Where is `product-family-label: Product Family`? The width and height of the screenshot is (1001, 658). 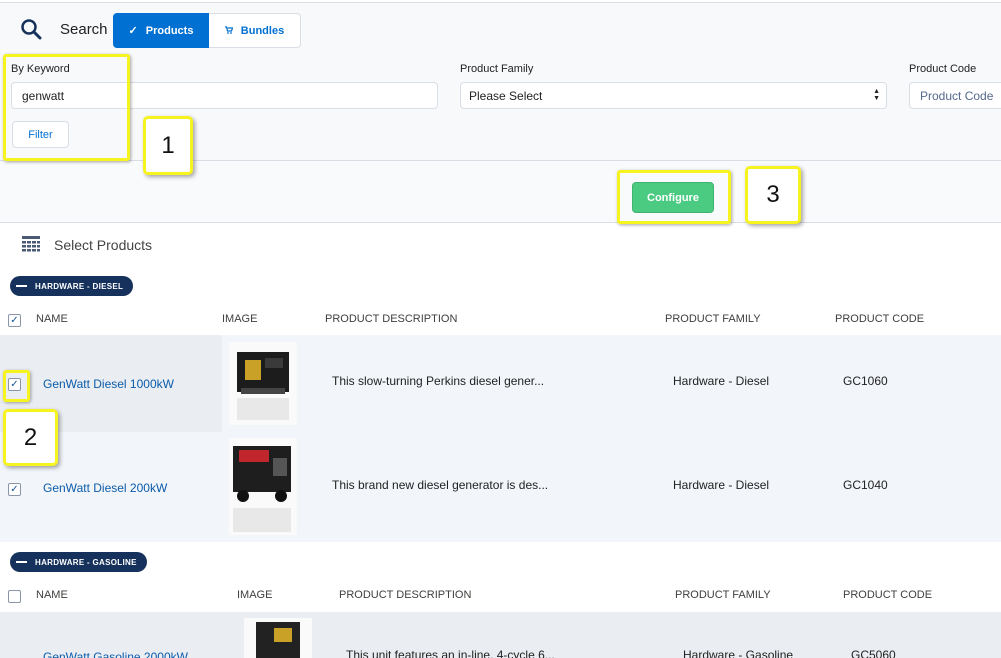 product-family-label: Product Family is located at coordinates (497, 69).